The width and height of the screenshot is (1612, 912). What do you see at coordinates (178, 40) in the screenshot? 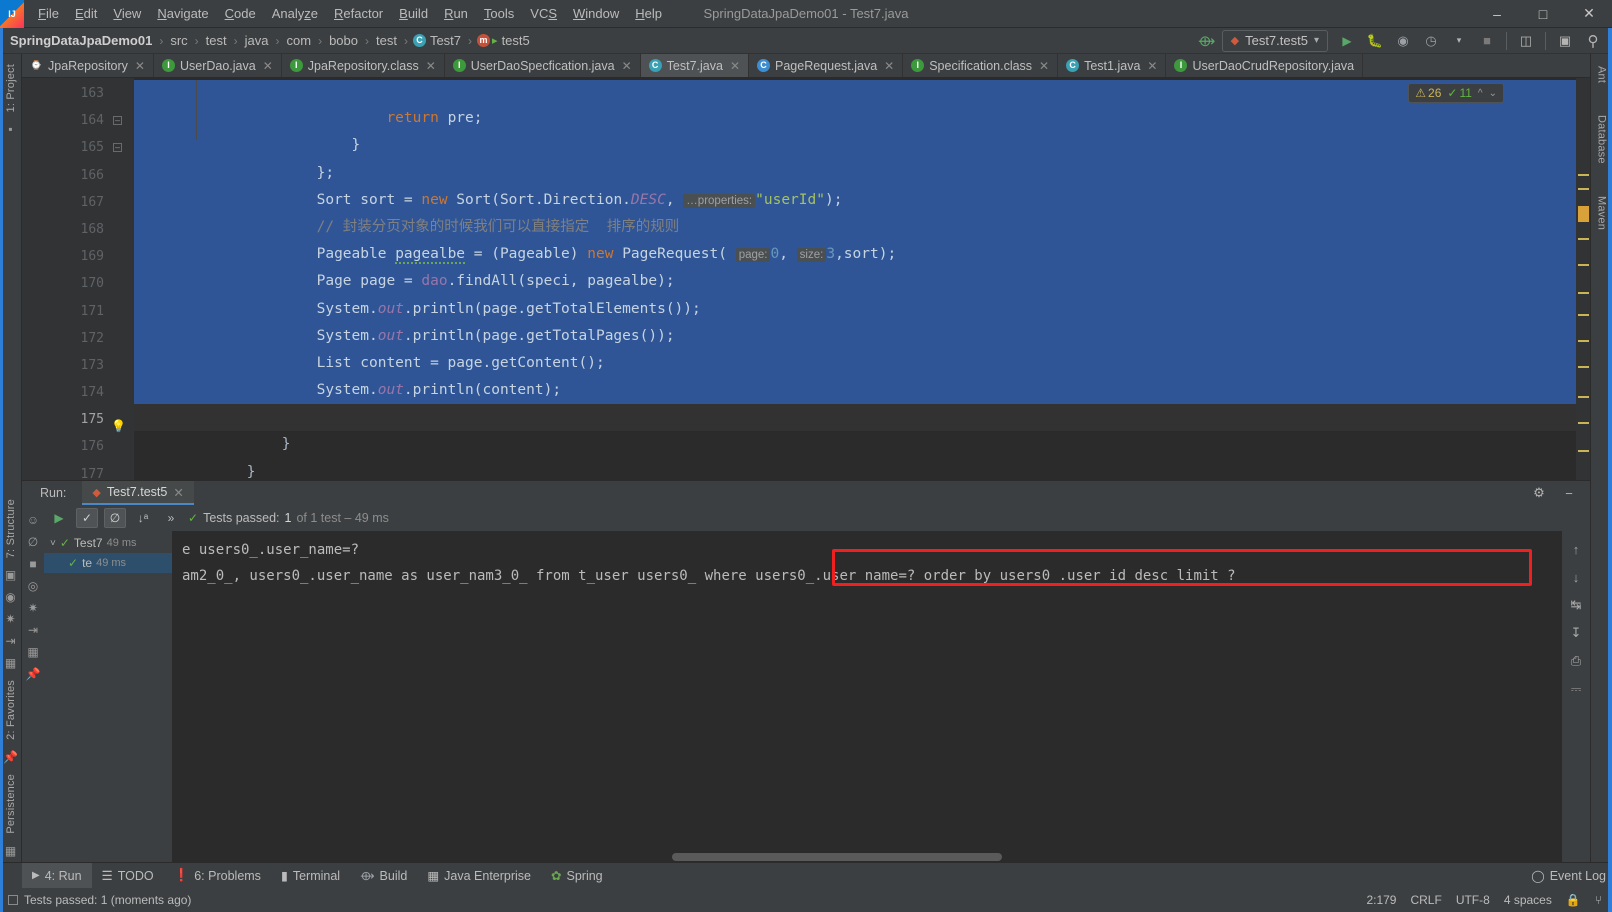
I see `breadcrumb-src: src` at bounding box center [178, 40].